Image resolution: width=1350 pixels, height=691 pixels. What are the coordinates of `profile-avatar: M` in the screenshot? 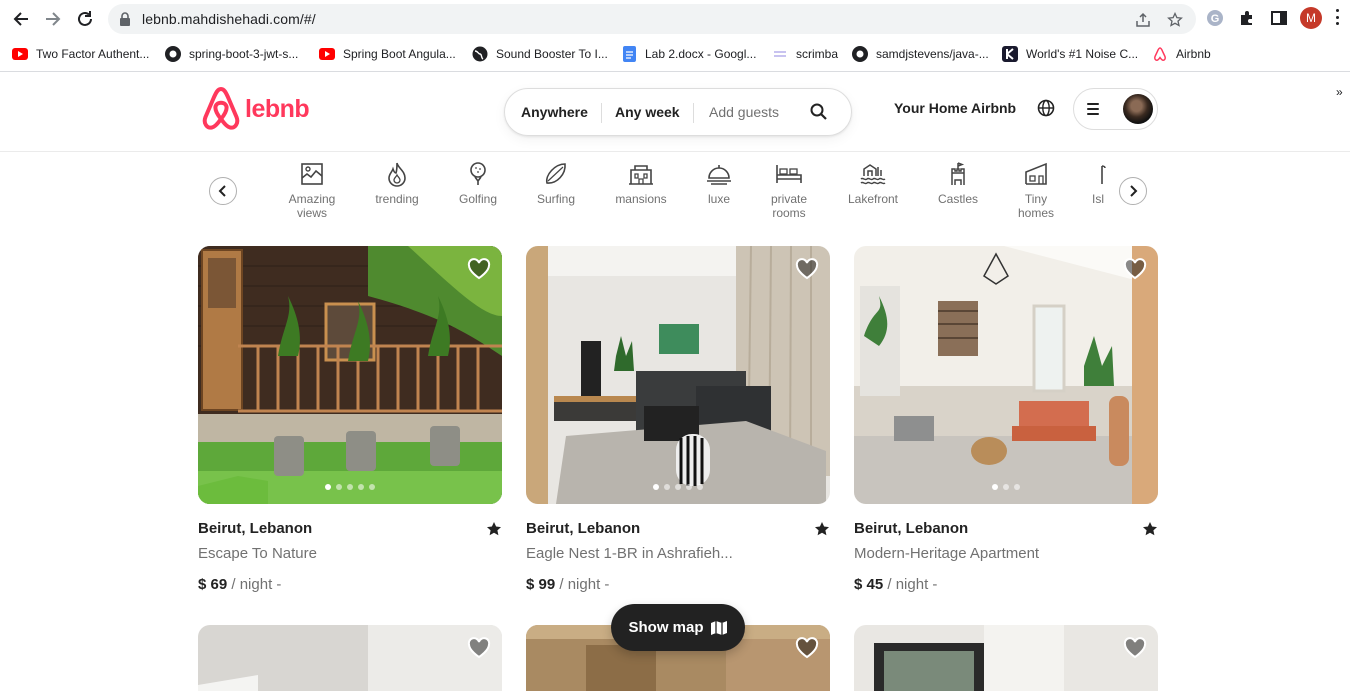 It's located at (1311, 18).